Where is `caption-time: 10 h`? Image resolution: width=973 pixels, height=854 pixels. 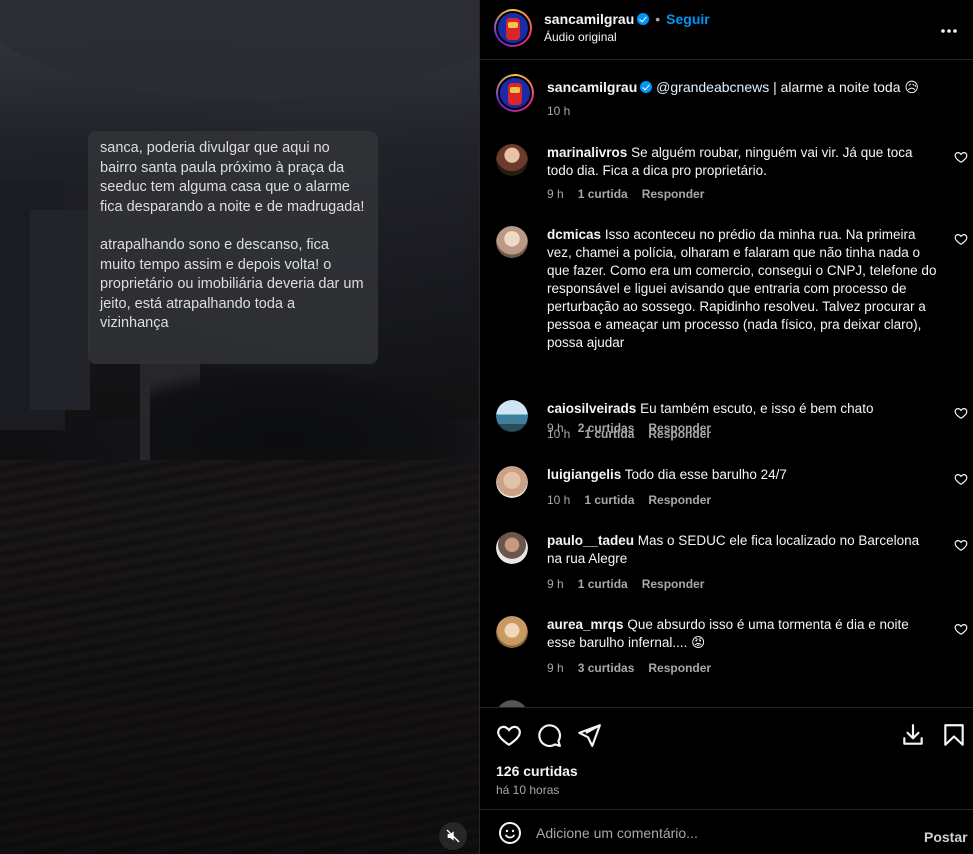
caption-time: 10 h is located at coordinates (559, 111).